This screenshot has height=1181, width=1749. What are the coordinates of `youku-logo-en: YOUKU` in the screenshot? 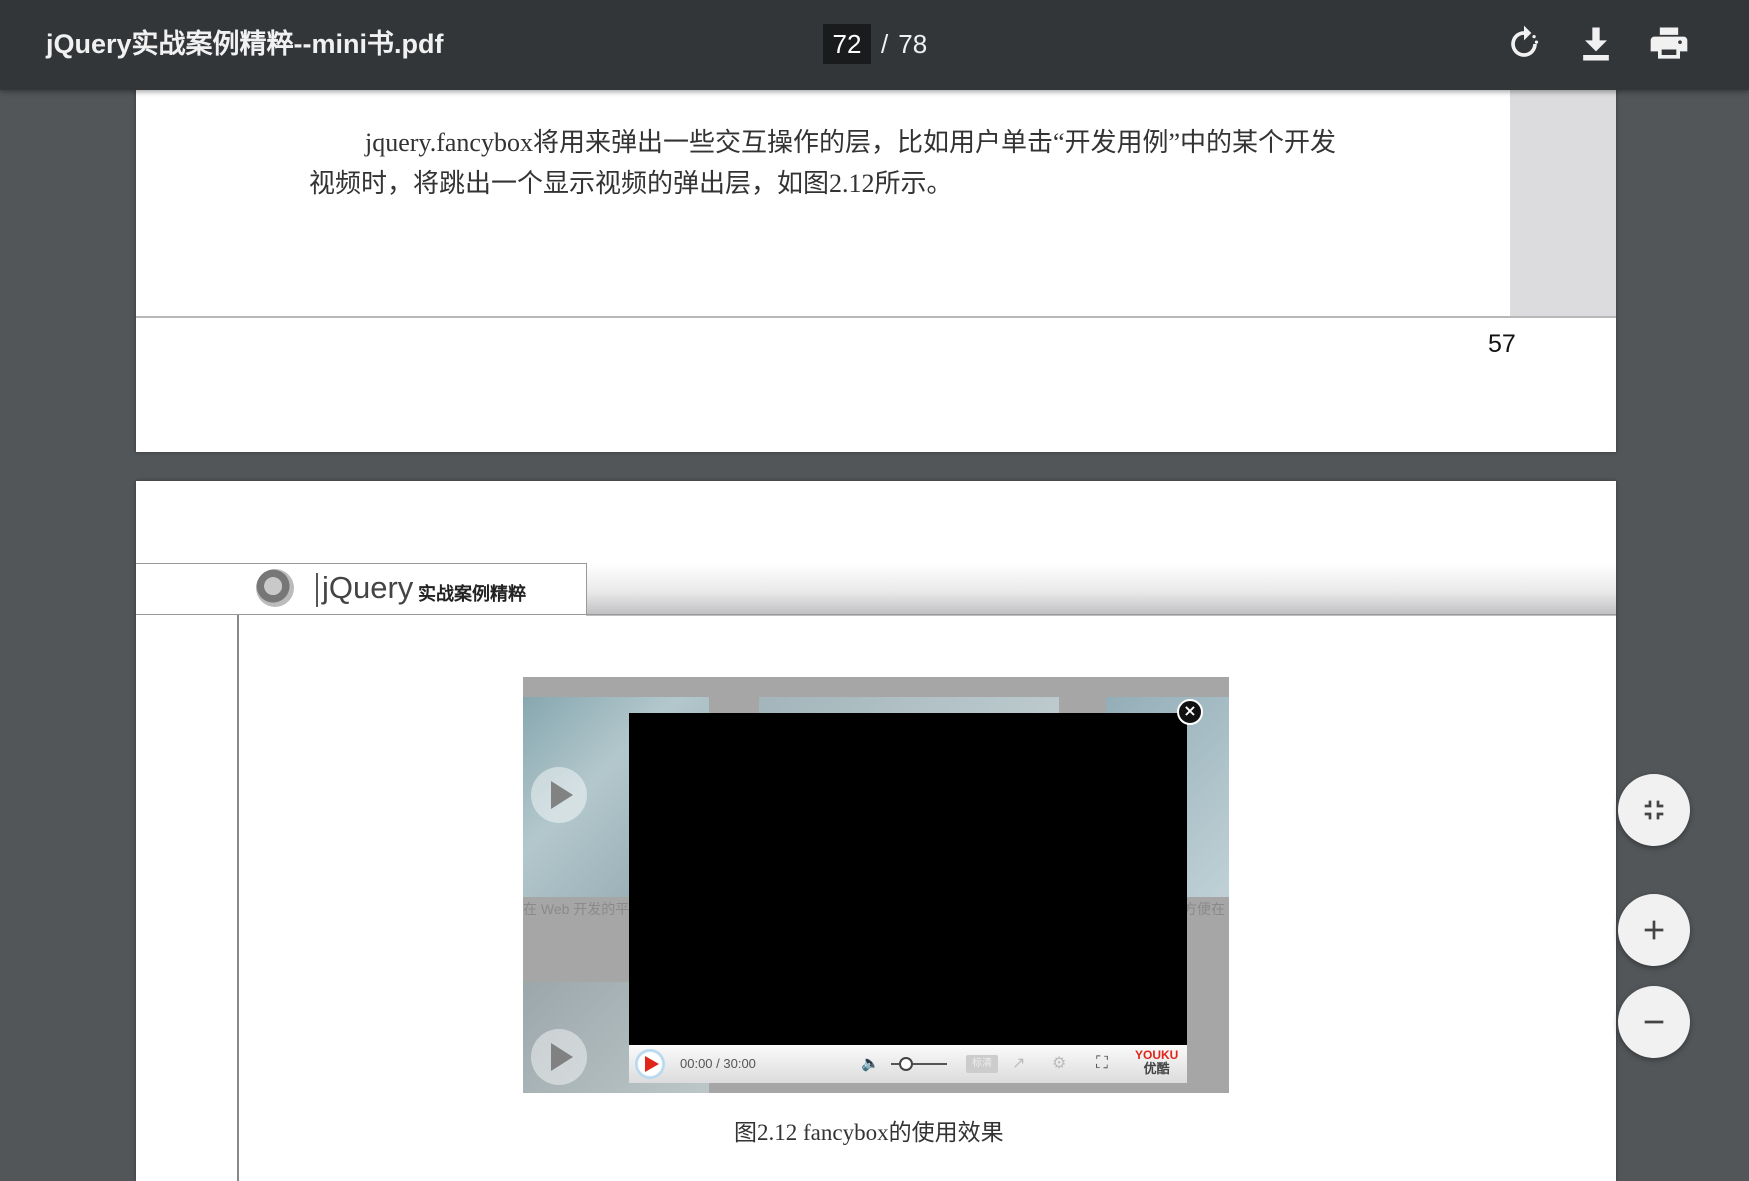 It's located at (1157, 1055).